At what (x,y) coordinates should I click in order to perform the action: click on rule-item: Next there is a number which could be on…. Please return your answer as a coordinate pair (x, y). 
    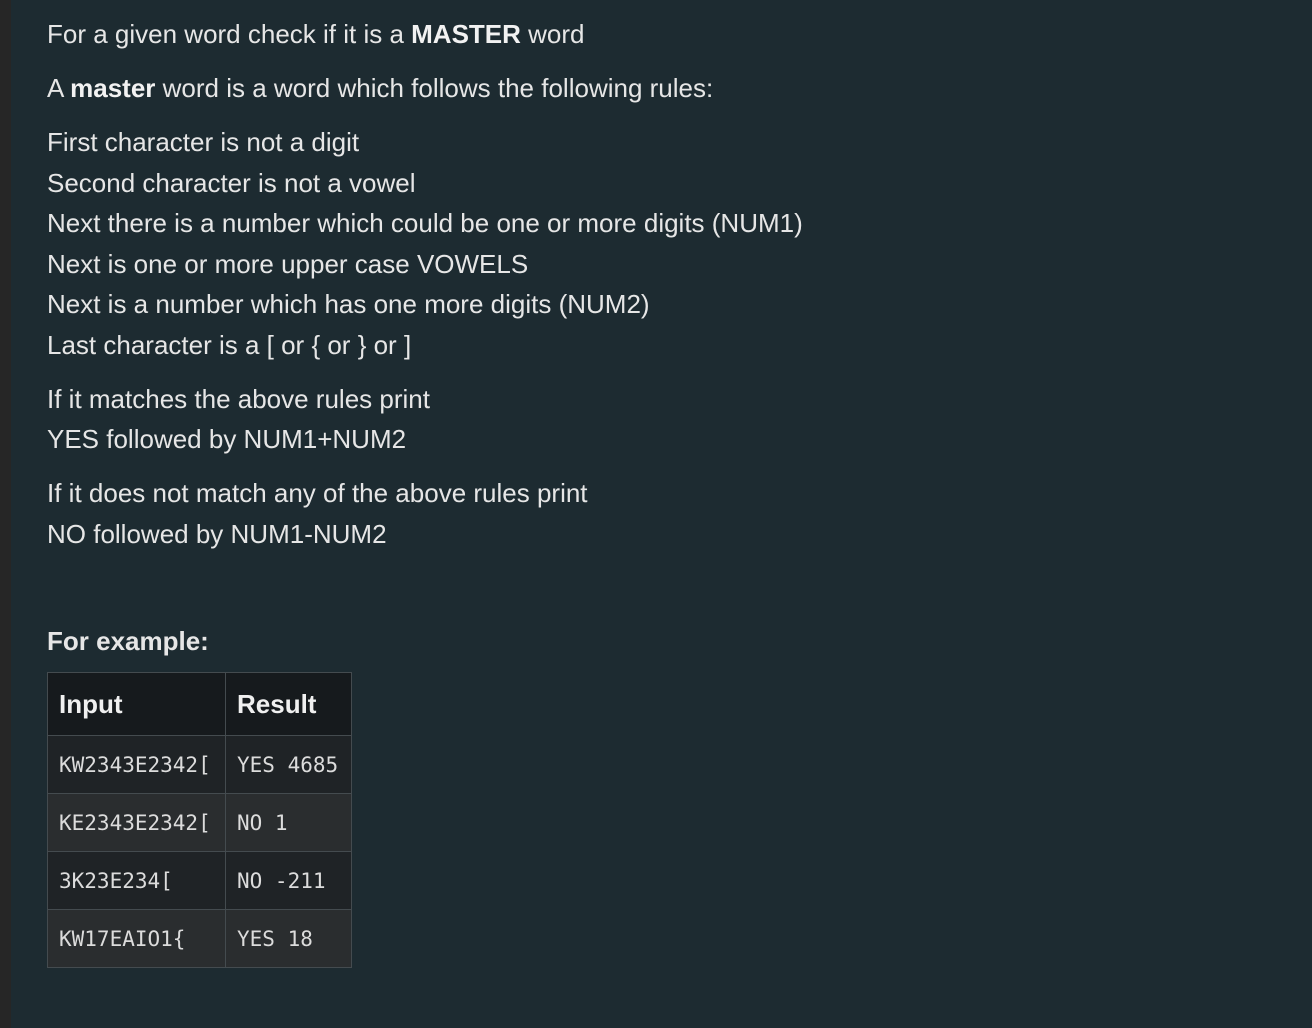
    Looking at the image, I should click on (425, 223).